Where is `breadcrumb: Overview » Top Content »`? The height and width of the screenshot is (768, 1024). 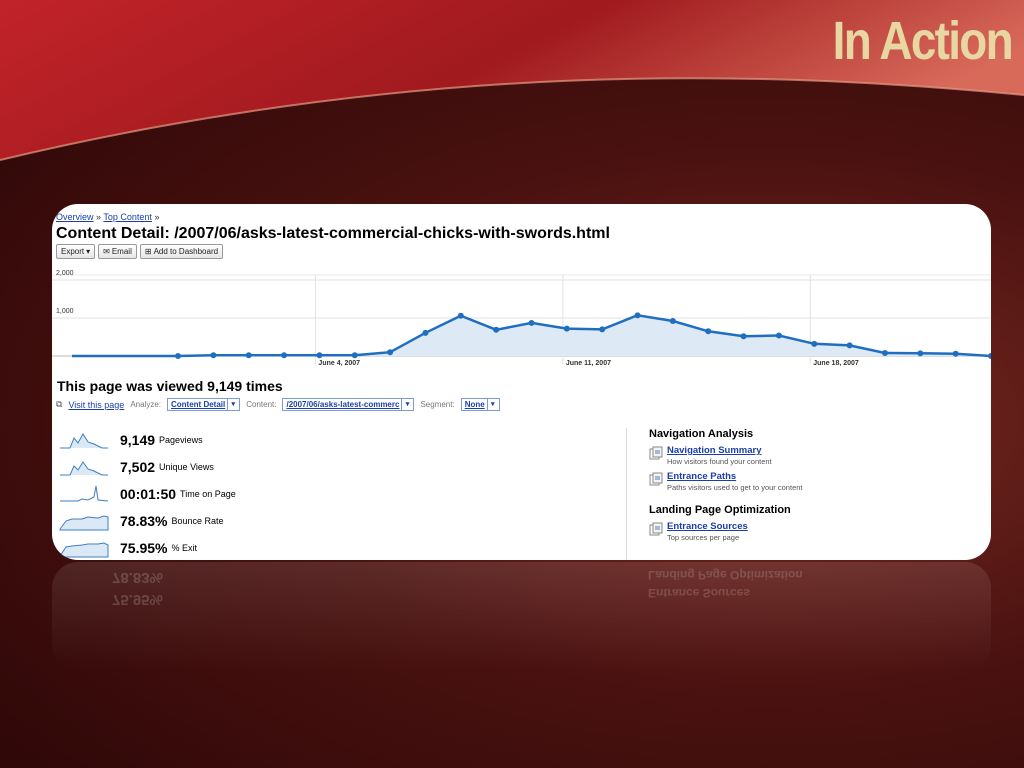 breadcrumb: Overview » Top Content » is located at coordinates (107, 217).